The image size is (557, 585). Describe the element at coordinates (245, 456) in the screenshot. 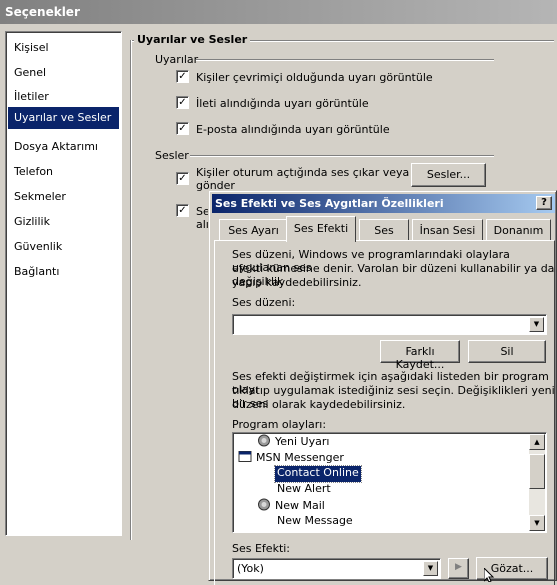

I see `window-icon` at that location.